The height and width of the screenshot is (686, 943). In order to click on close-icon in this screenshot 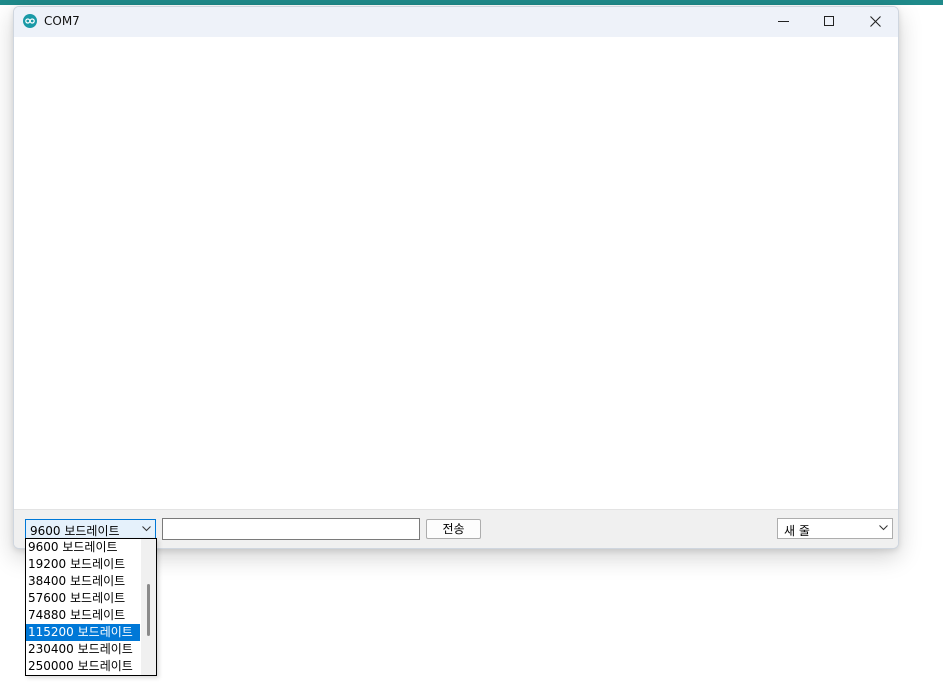, I will do `click(875, 21)`.